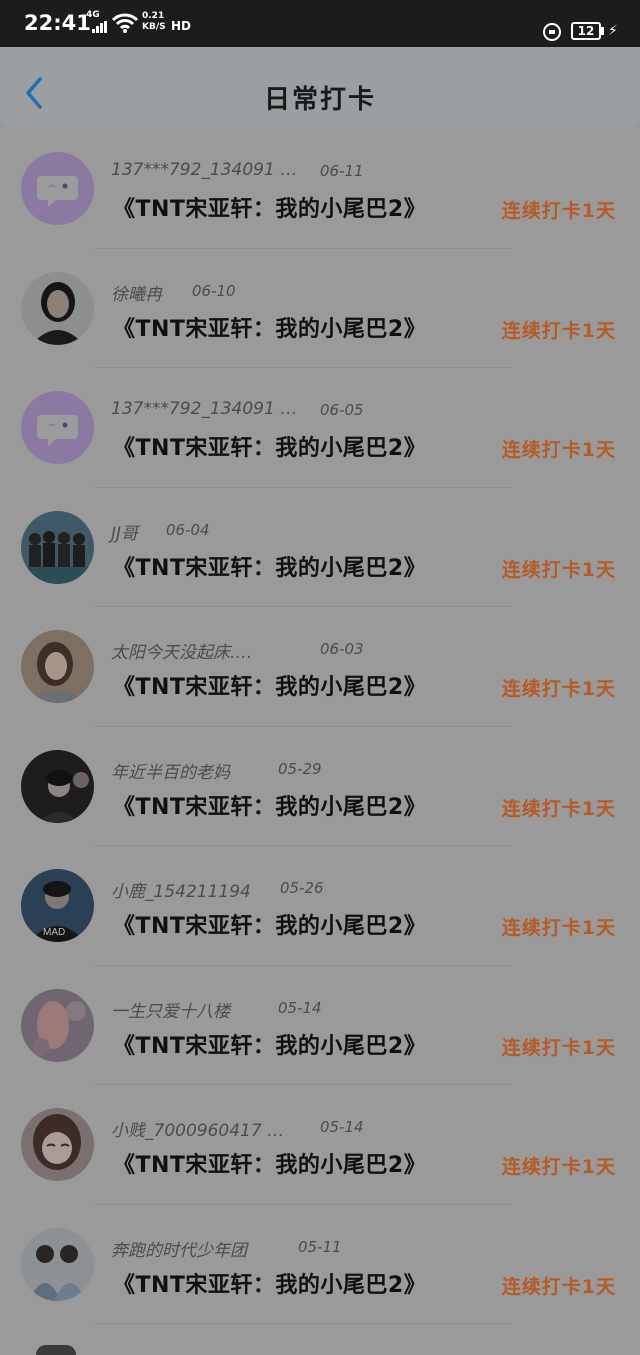 The height and width of the screenshot is (1355, 640). Describe the element at coordinates (54, 932) in the screenshot. I see `svg-text: MAD` at that location.